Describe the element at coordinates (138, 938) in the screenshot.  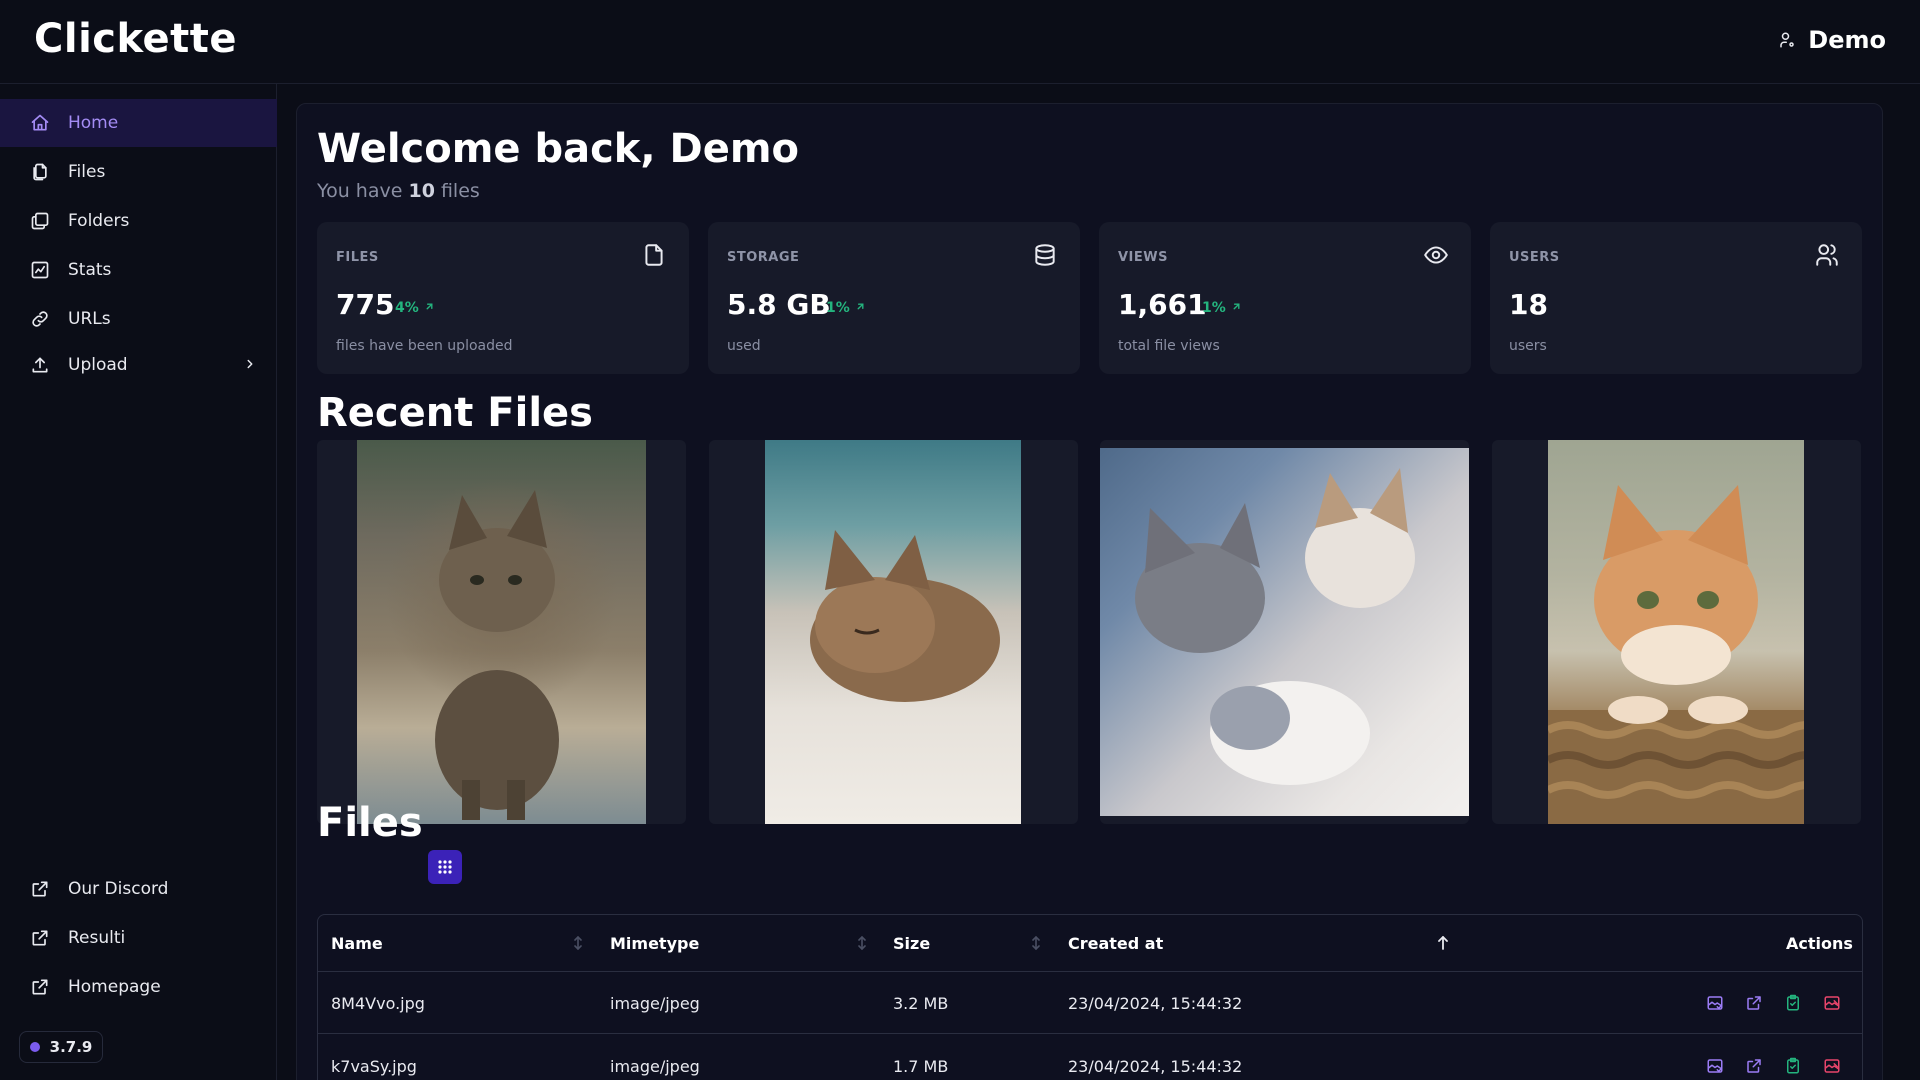
I see `sidebar-link-resulti: Resulti` at that location.